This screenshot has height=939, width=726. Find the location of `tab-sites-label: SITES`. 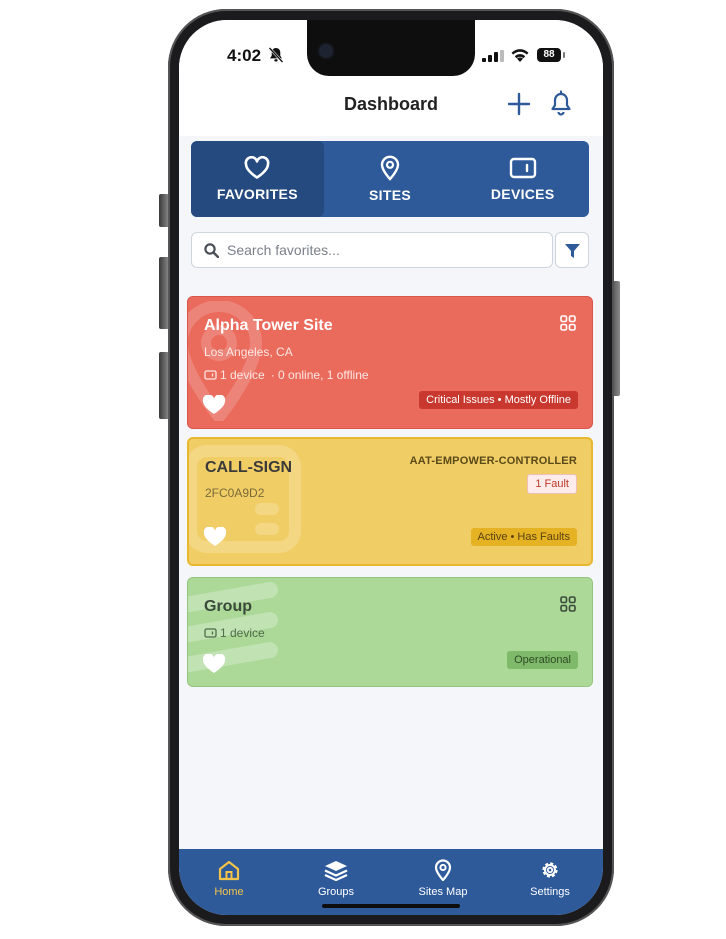

tab-sites-label: SITES is located at coordinates (390, 195).